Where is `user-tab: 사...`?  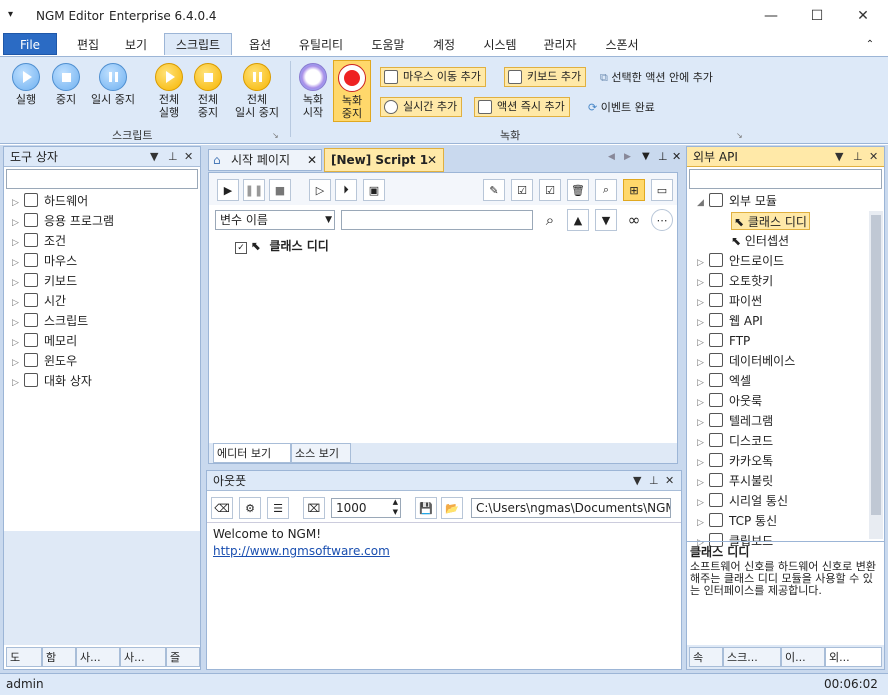
user-tab: 사... is located at coordinates (98, 657).